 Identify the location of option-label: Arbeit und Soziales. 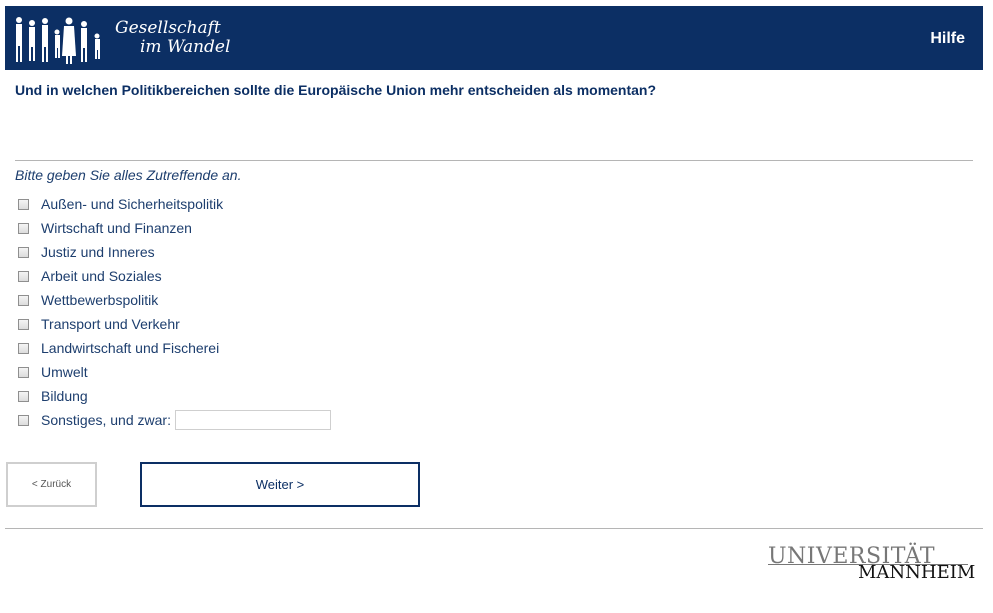
(101, 276).